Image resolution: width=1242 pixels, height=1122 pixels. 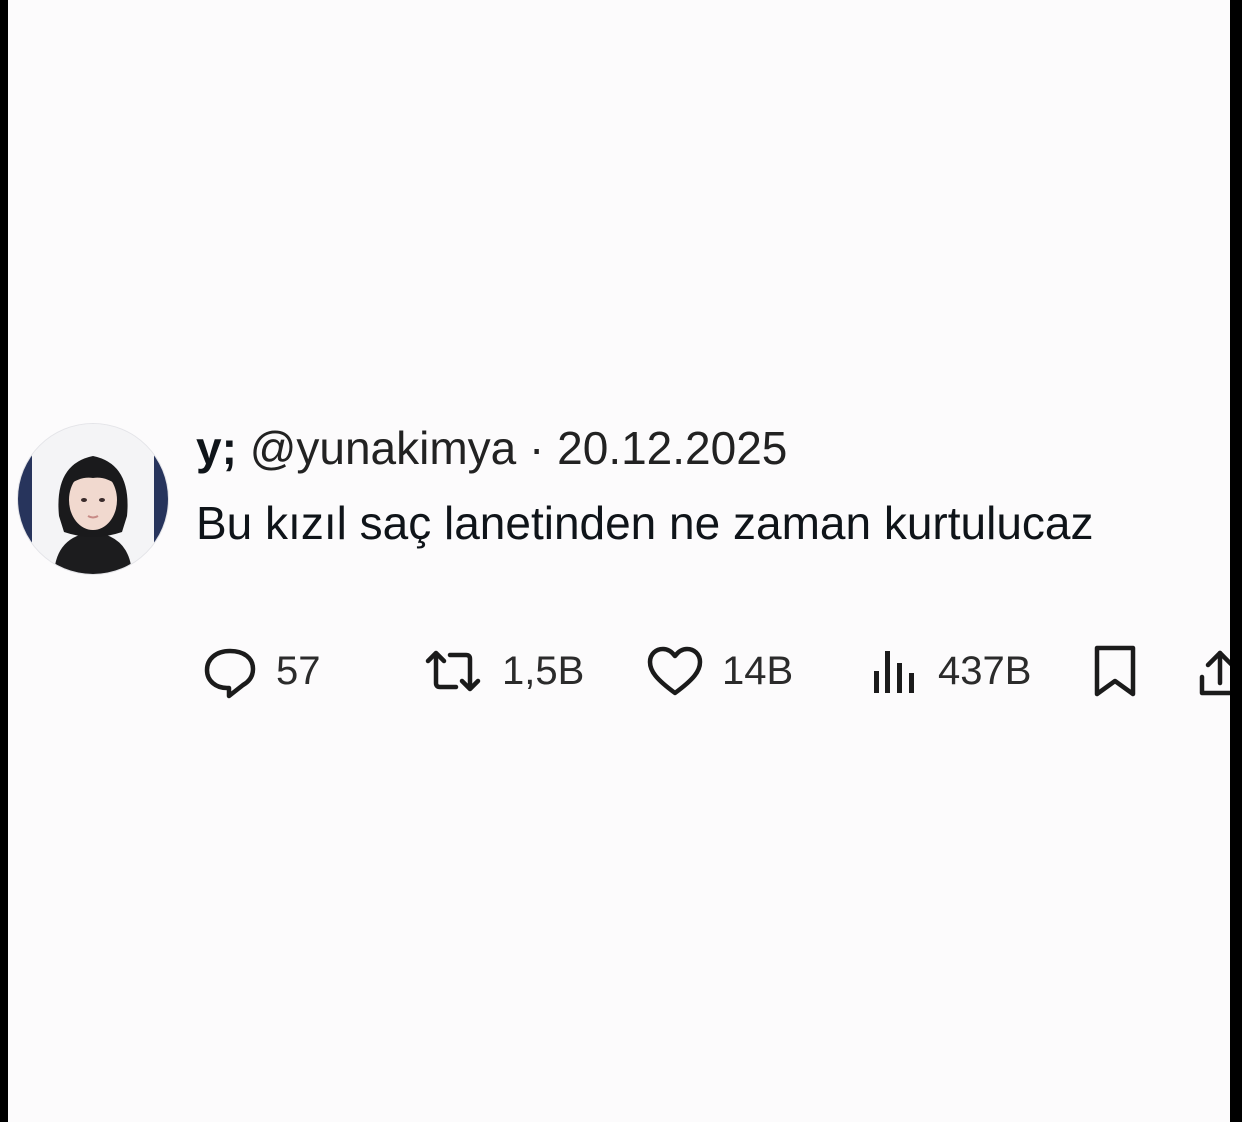 I want to click on repost-count: 1,5B, so click(x=543, y=670).